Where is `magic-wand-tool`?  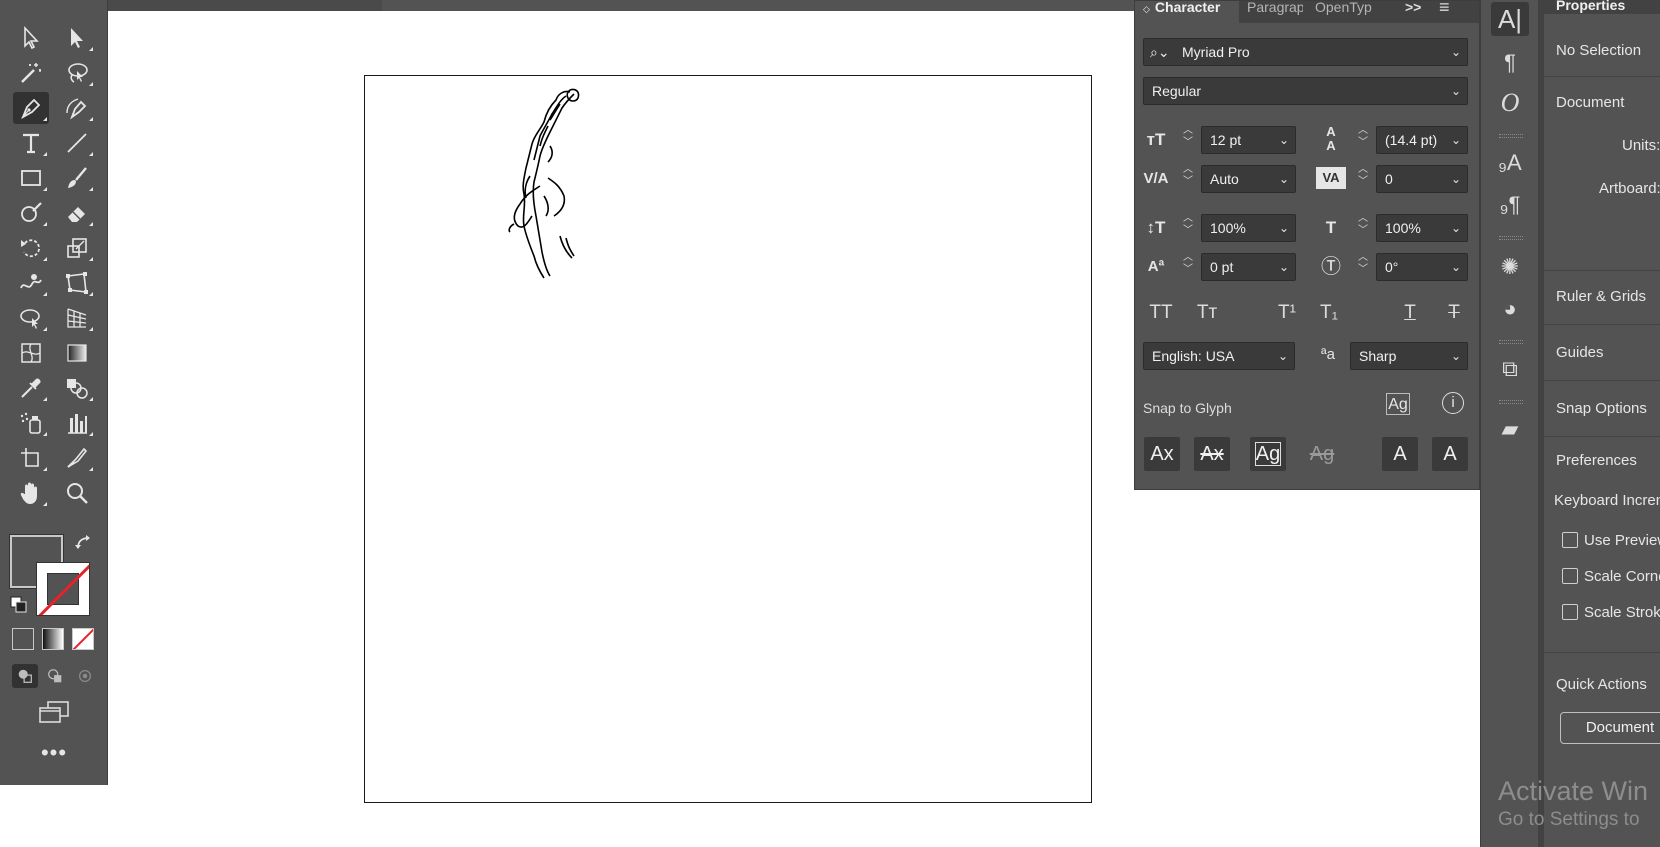
magic-wand-tool is located at coordinates (31, 73).